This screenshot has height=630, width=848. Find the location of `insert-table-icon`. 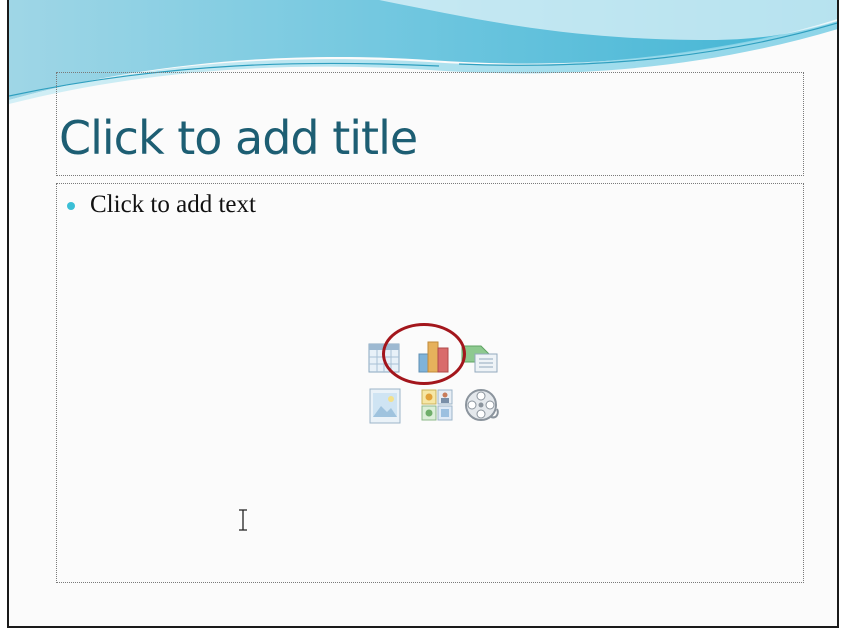

insert-table-icon is located at coordinates (384, 358).